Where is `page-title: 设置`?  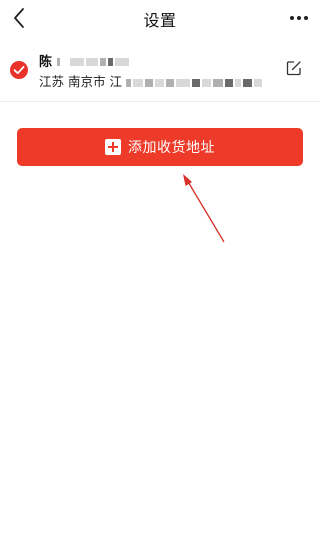
page-title: 设置 is located at coordinates (160, 20).